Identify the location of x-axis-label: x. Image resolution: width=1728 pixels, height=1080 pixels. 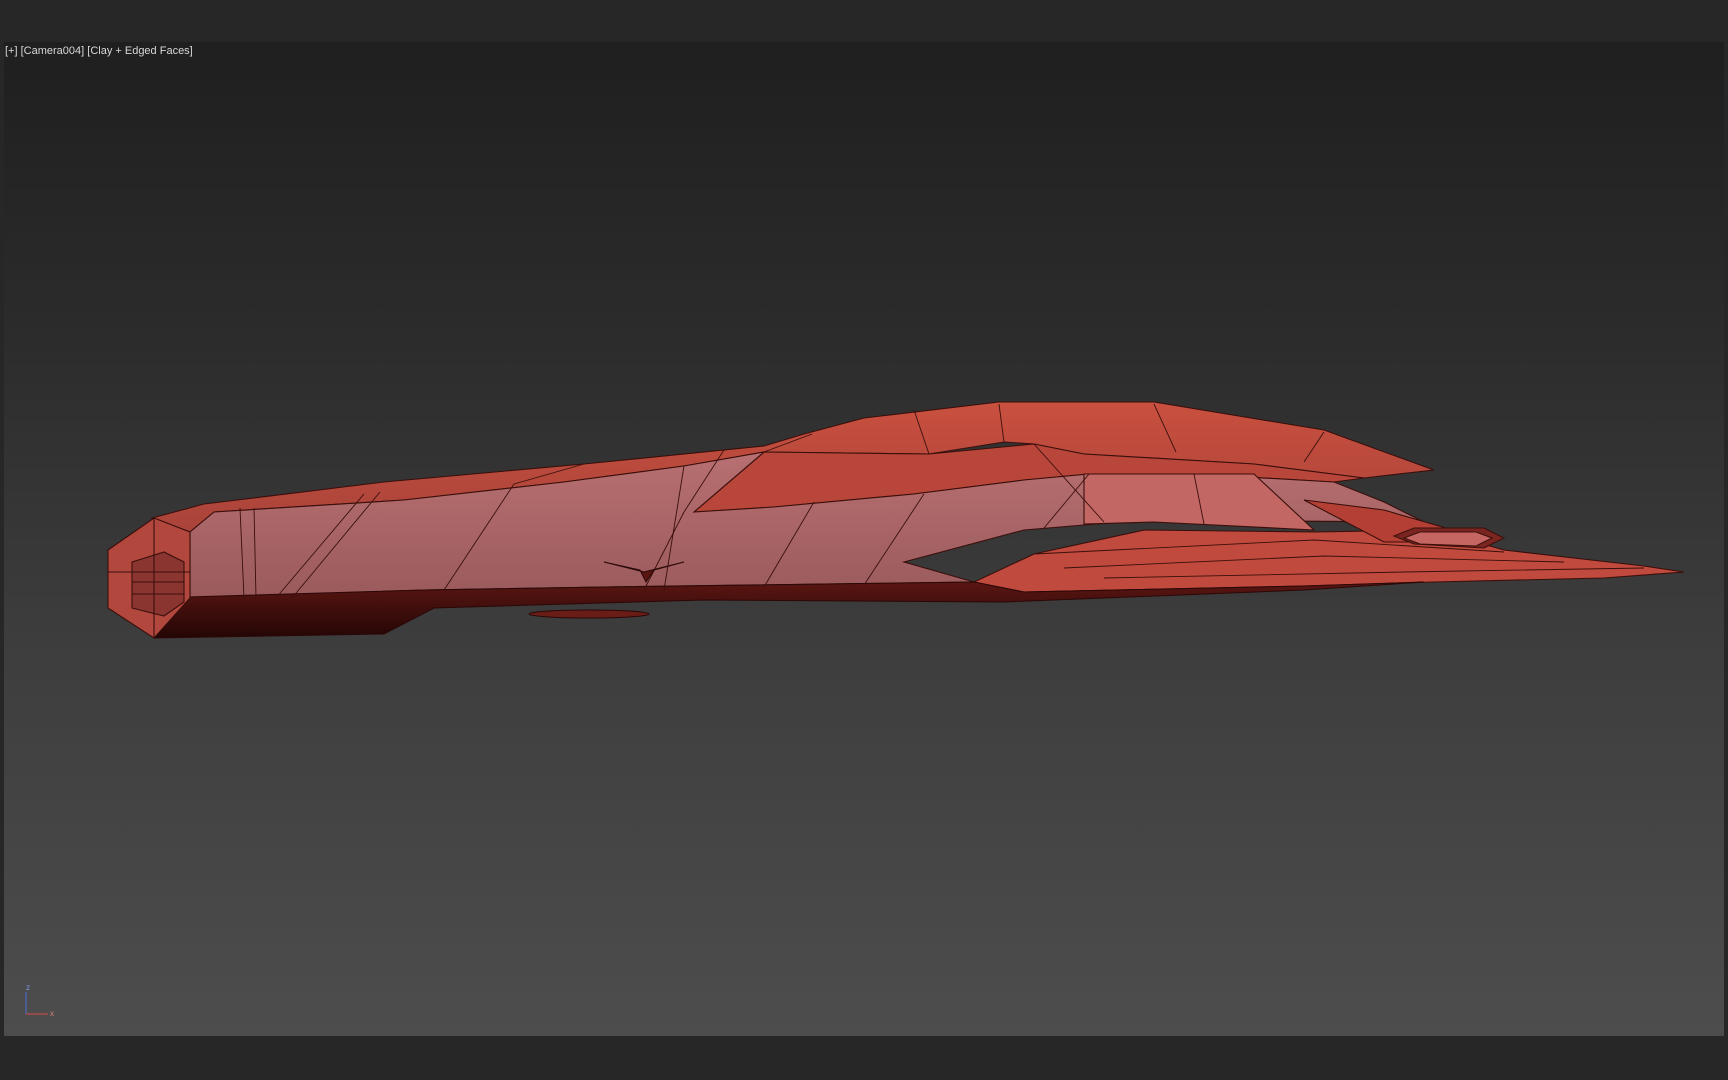
(52, 1013).